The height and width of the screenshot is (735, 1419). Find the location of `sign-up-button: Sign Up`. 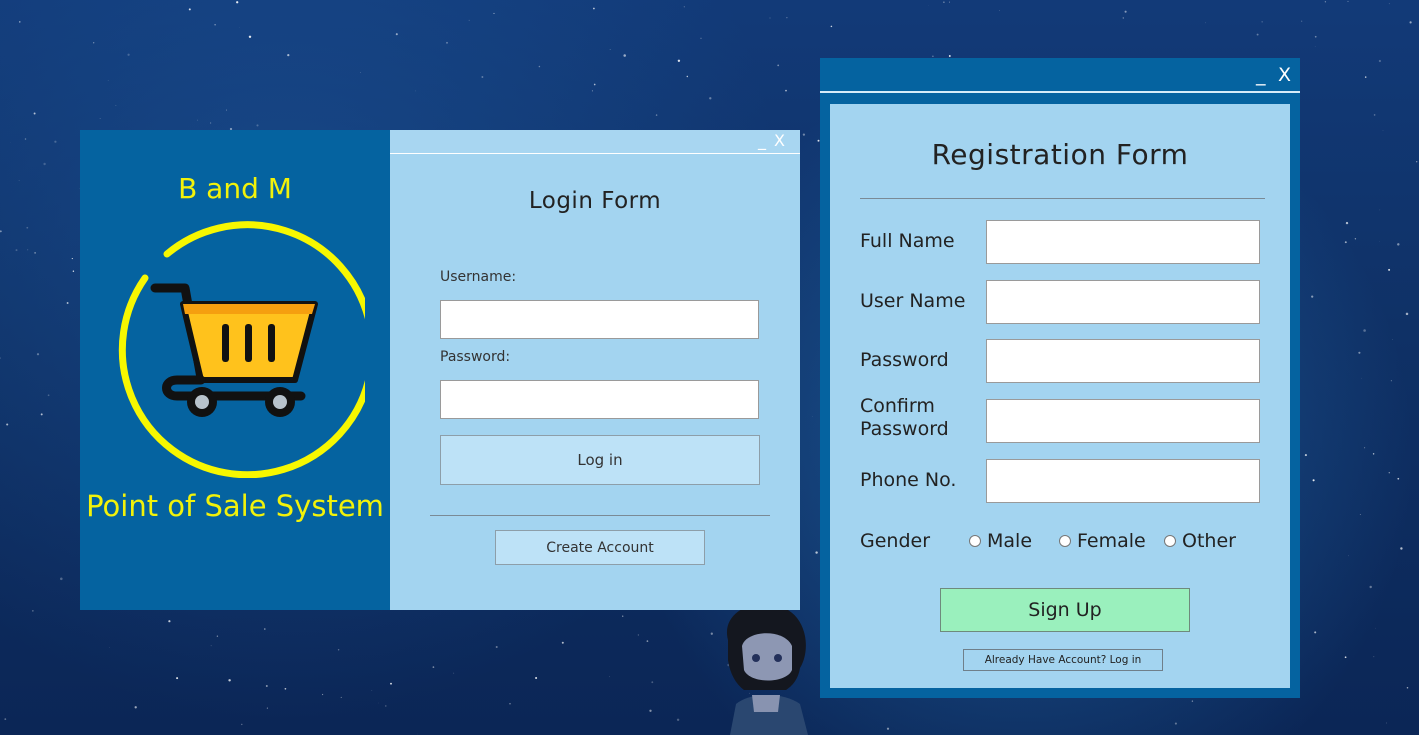

sign-up-button: Sign Up is located at coordinates (1065, 610).